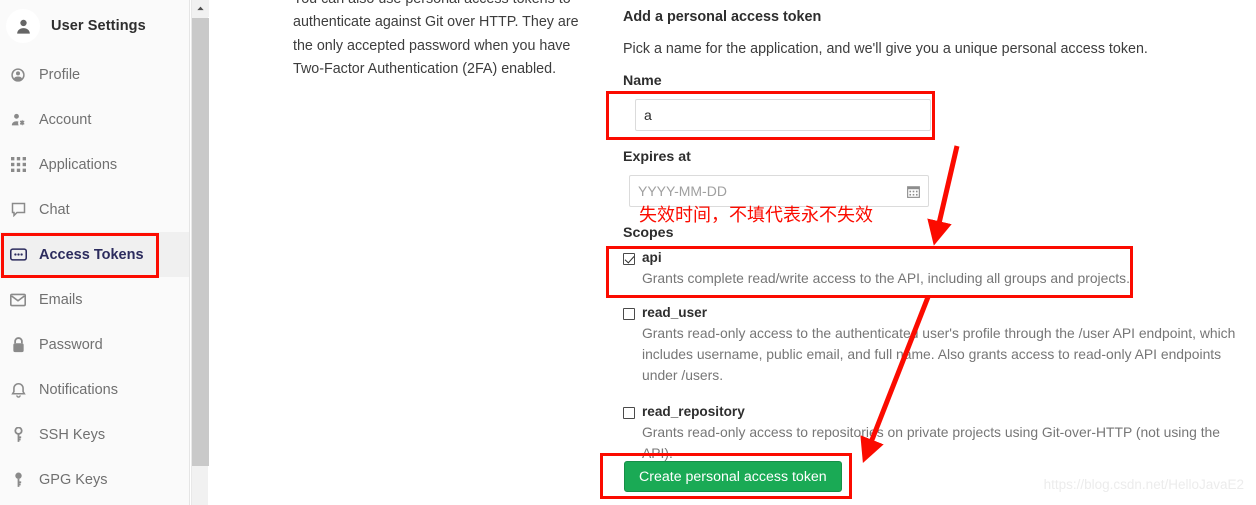 This screenshot has height=505, width=1256. I want to click on user-circle-icon, so click(18, 75).